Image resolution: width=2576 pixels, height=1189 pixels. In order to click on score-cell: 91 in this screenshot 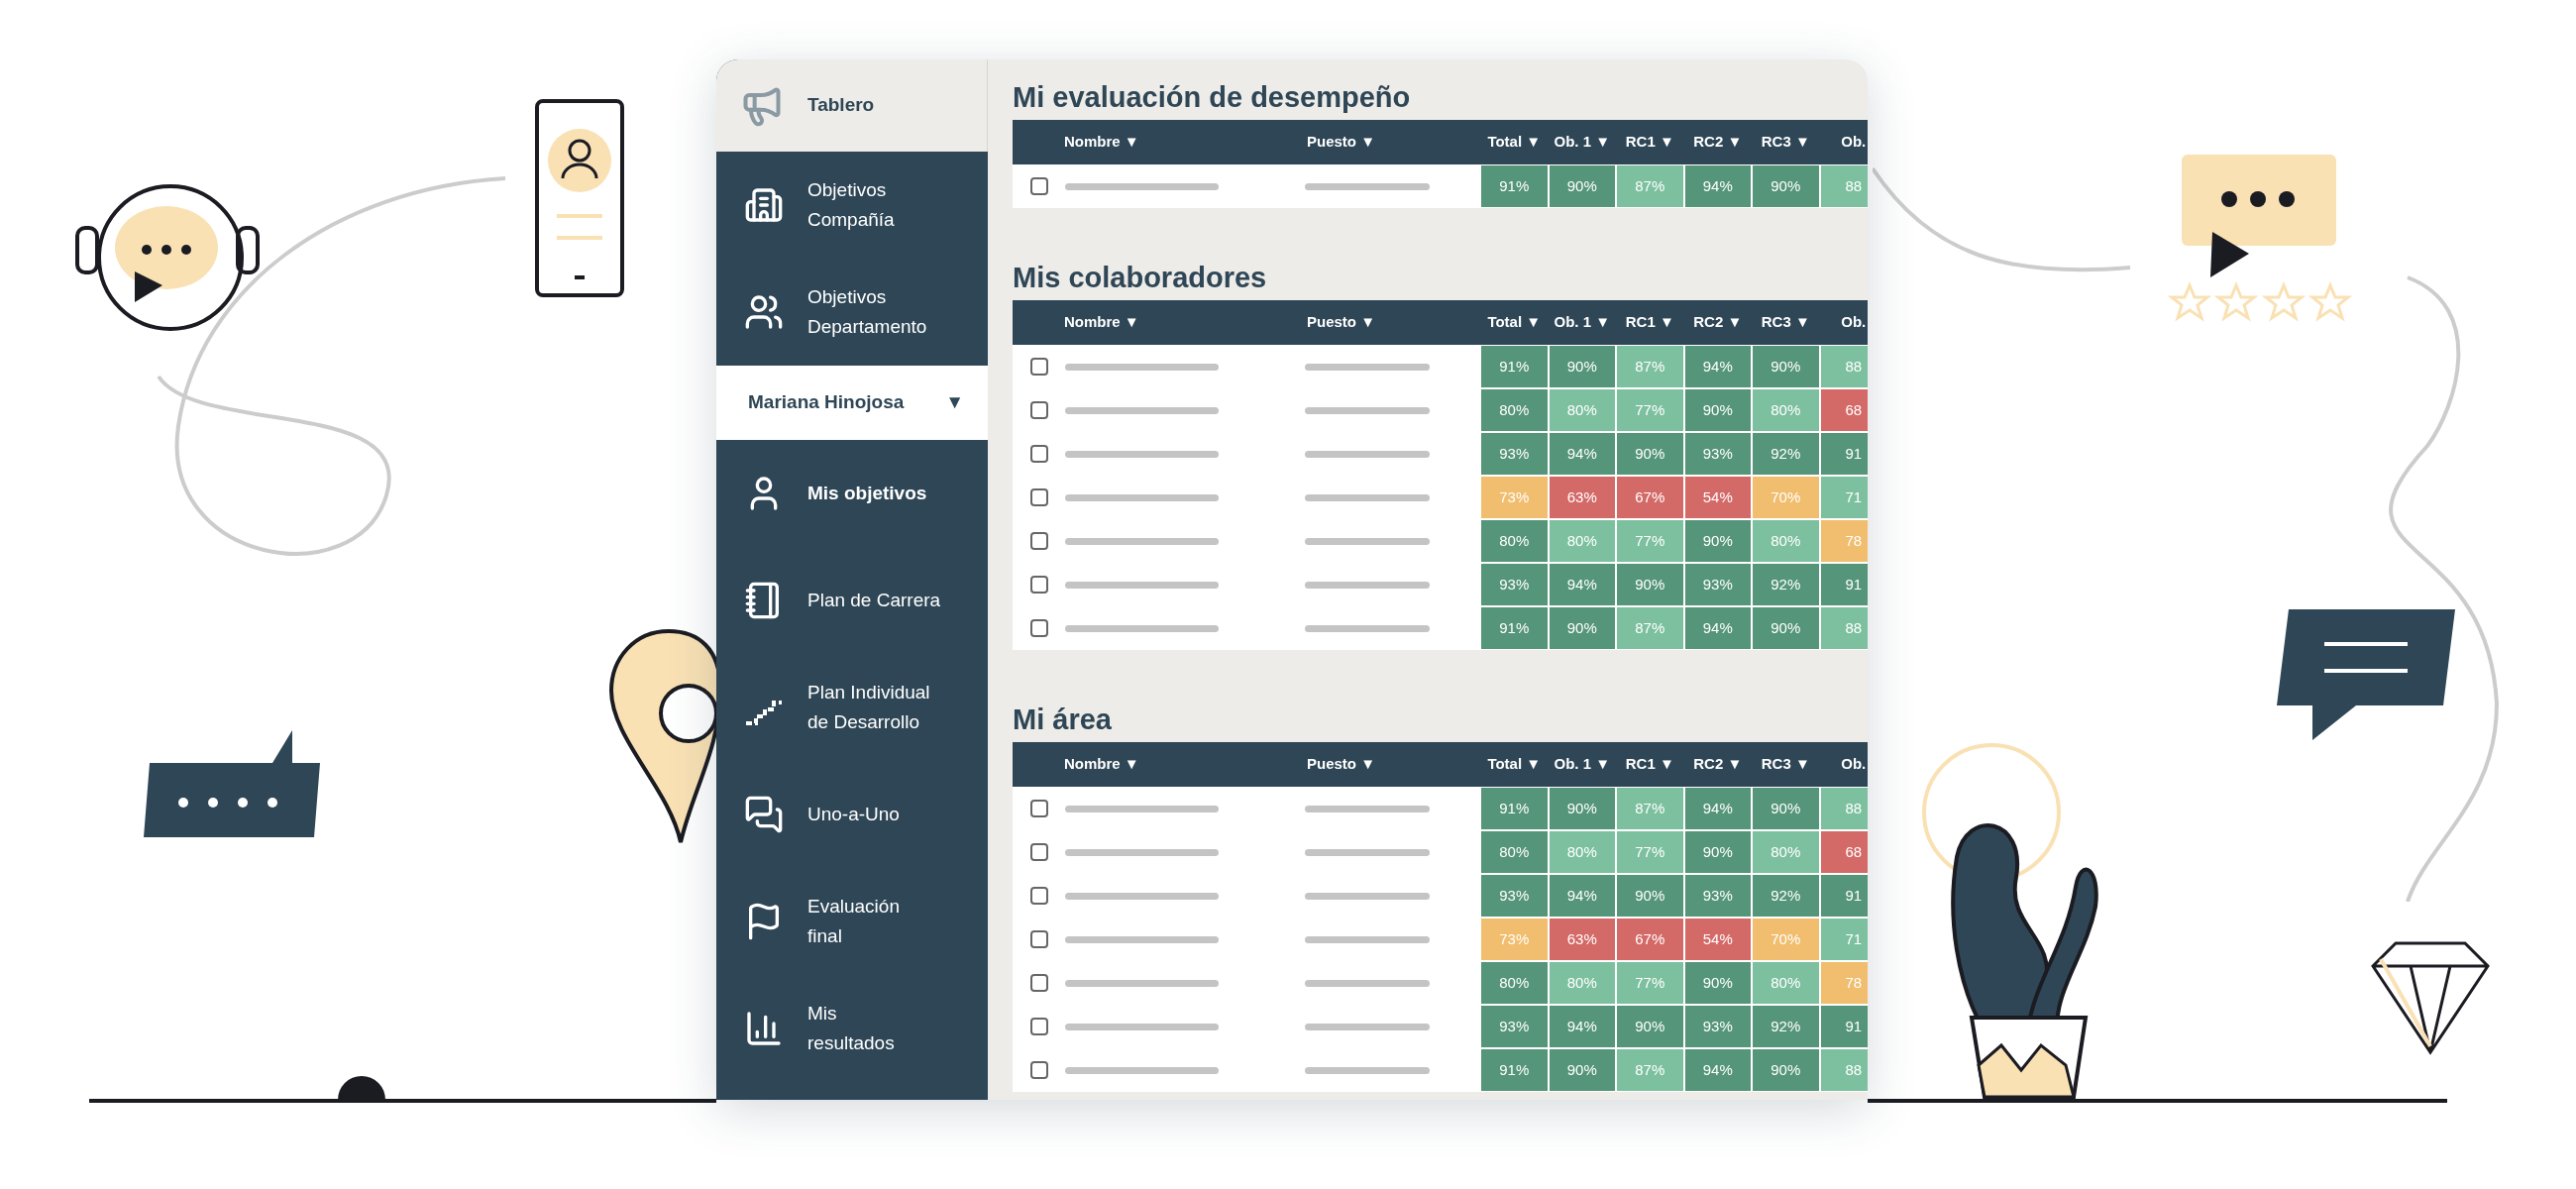, I will do `click(1843, 584)`.